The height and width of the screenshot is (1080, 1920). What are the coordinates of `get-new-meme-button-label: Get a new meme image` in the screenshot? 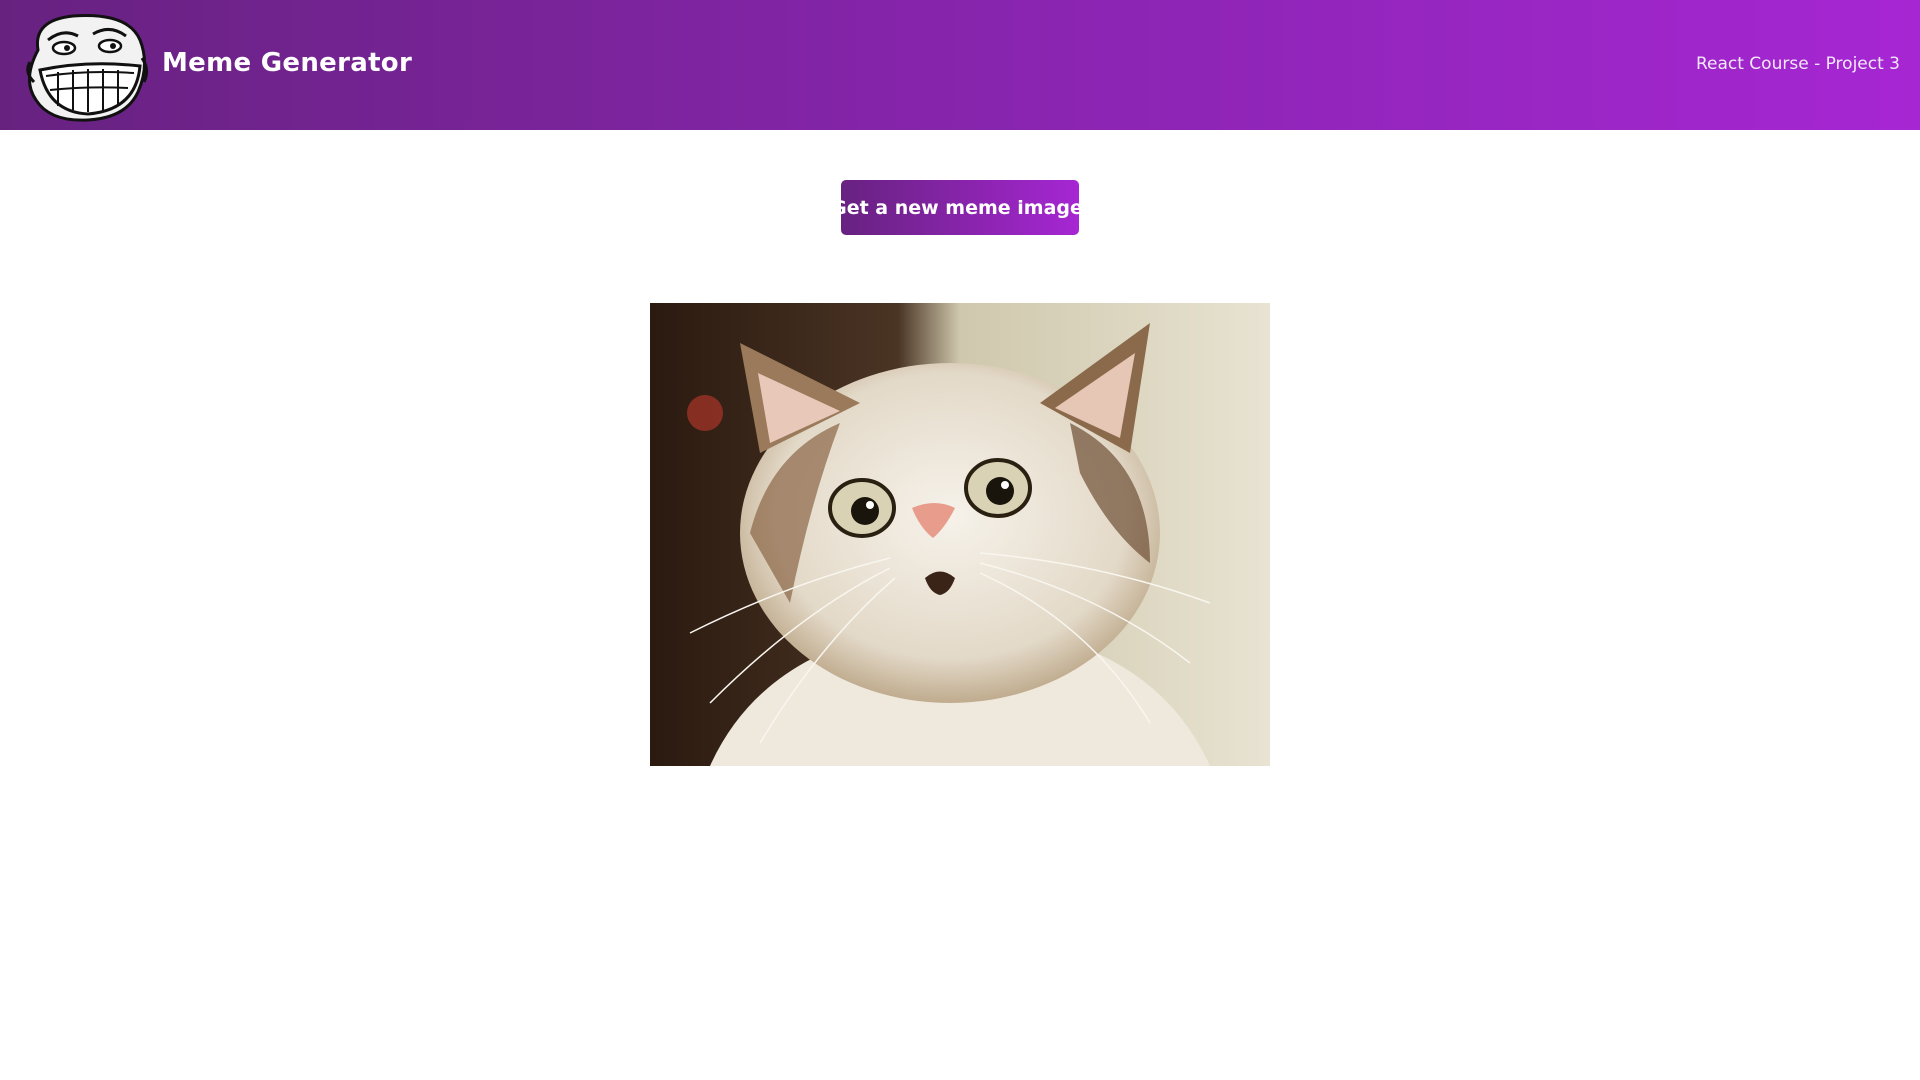 It's located at (957, 207).